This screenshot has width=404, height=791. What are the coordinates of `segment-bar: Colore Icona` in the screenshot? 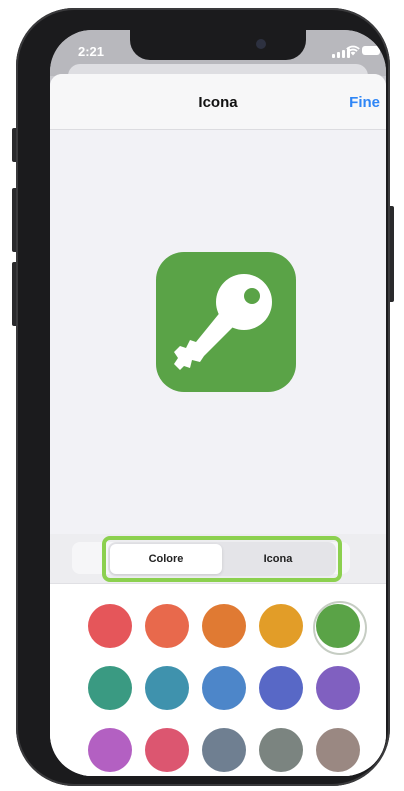 It's located at (218, 559).